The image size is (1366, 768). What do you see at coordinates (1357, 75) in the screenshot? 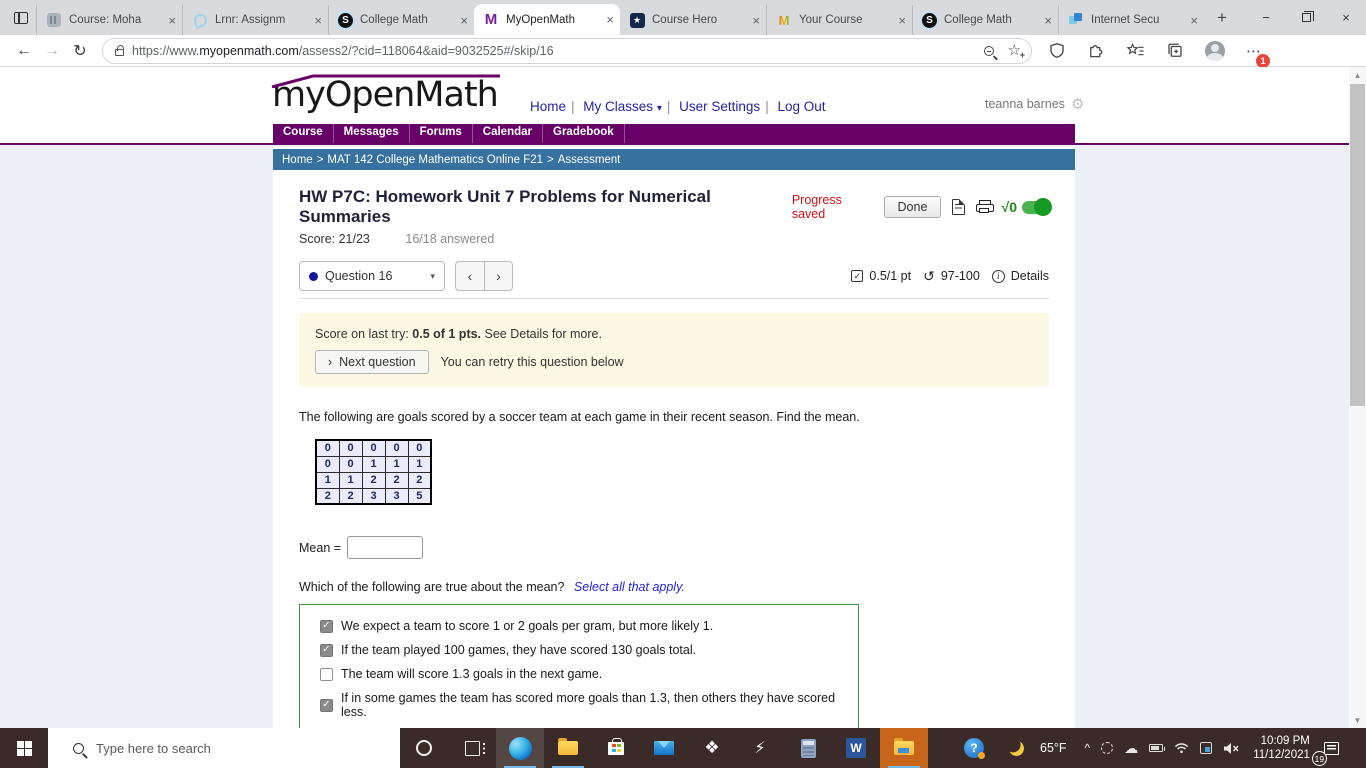
I see `scroll-up-arrow: ▲` at bounding box center [1357, 75].